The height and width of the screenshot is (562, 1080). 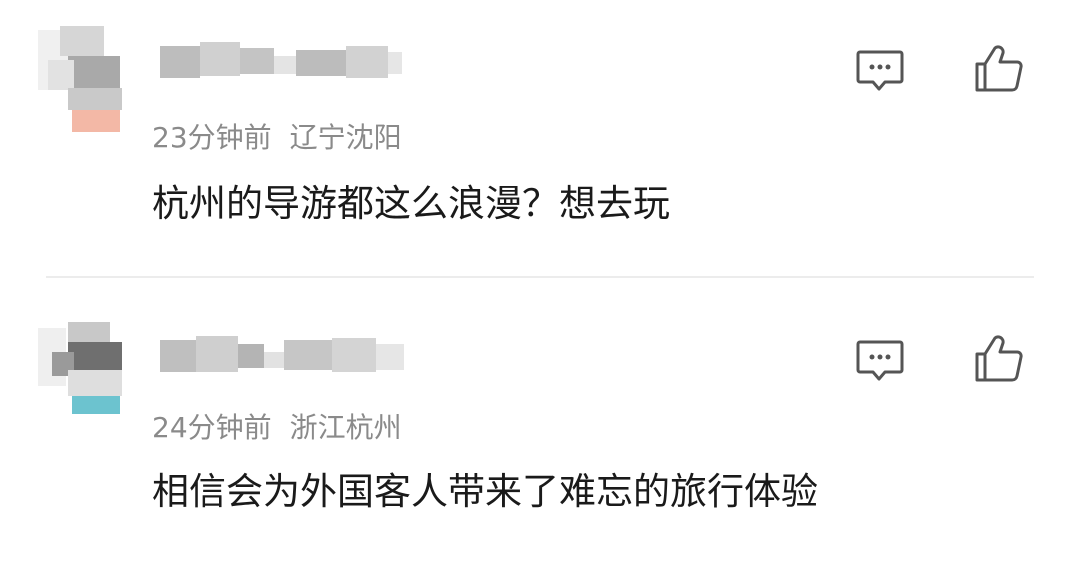 What do you see at coordinates (277, 428) in the screenshot?
I see `comment-meta: 24分钟前 浙江杭州` at bounding box center [277, 428].